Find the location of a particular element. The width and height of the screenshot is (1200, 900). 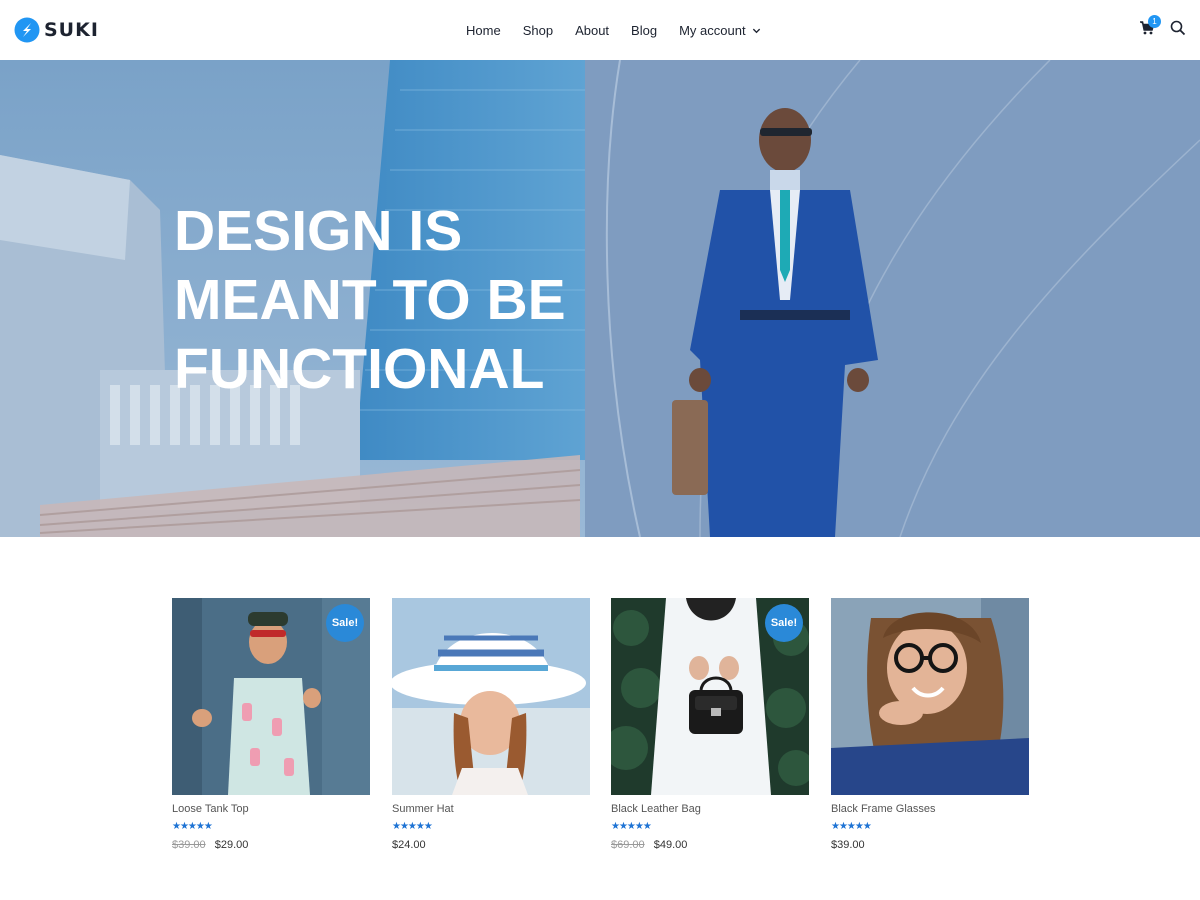

search-icon is located at coordinates (1178, 28).